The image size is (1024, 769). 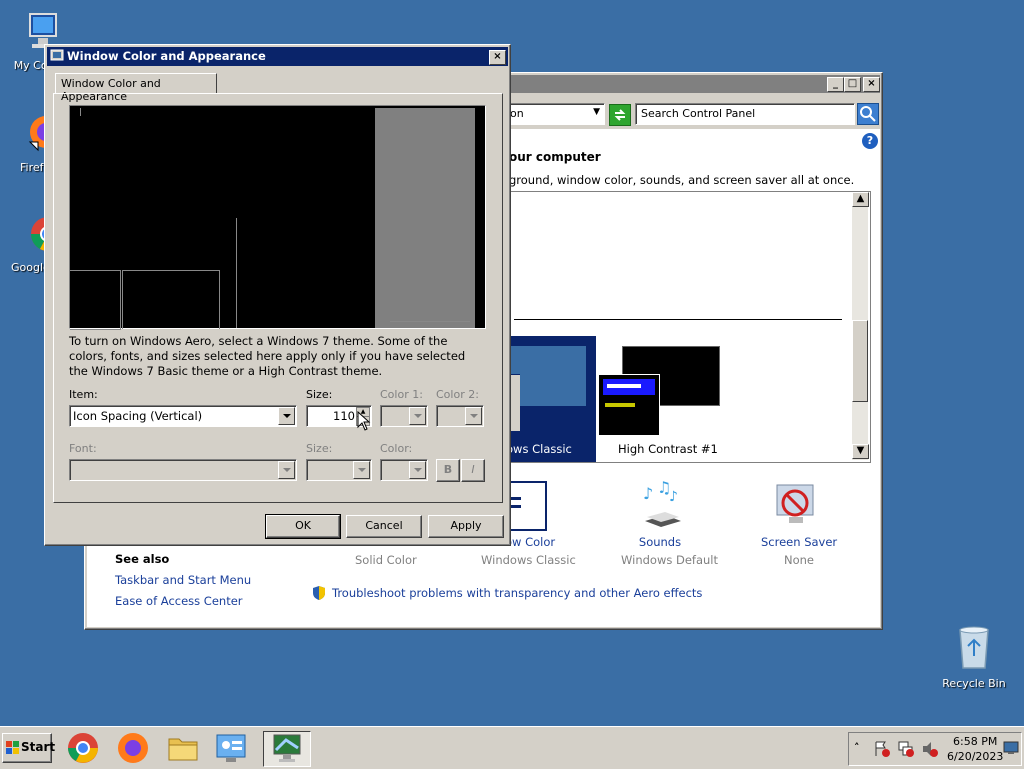 What do you see at coordinates (57, 55) in the screenshot?
I see `dialog-app-icon` at bounding box center [57, 55].